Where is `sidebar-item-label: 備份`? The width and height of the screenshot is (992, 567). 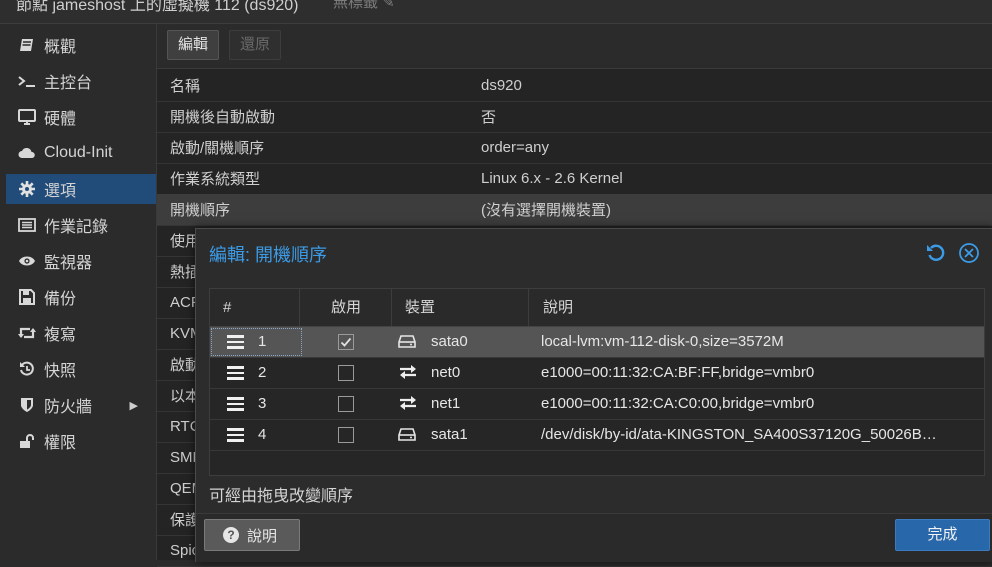 sidebar-item-label: 備份 is located at coordinates (60, 299).